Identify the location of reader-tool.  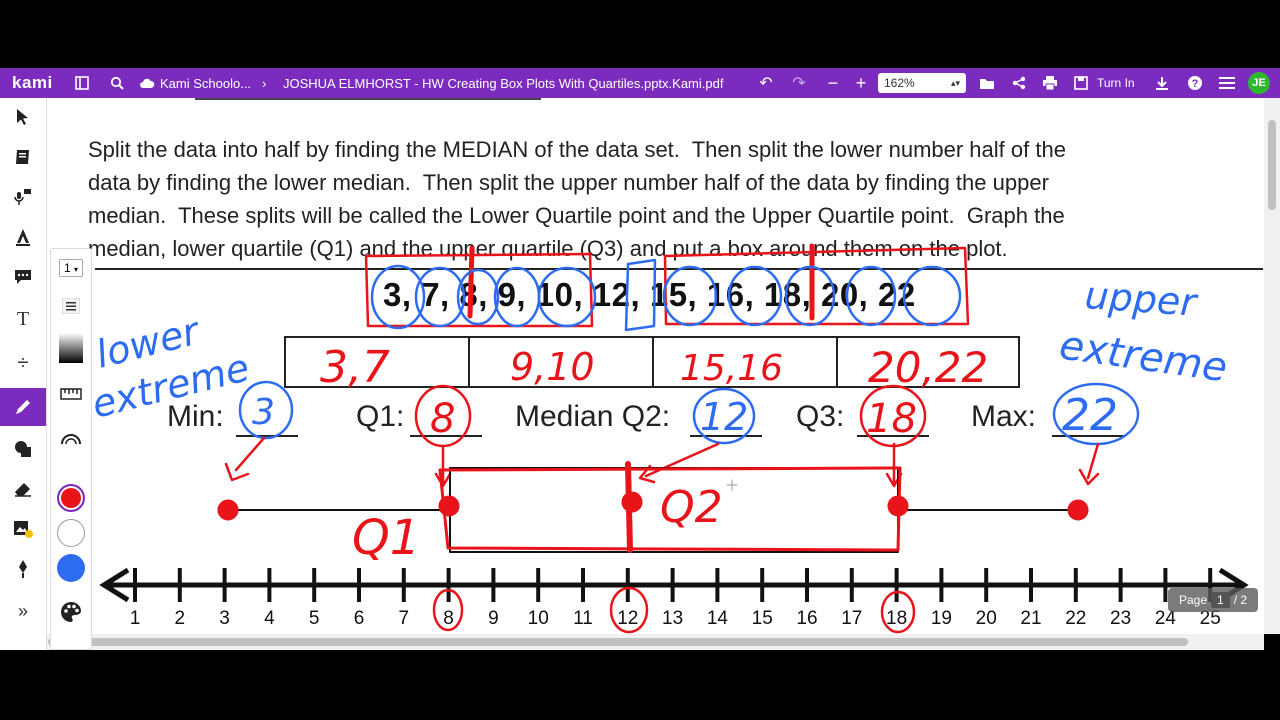
(23, 157).